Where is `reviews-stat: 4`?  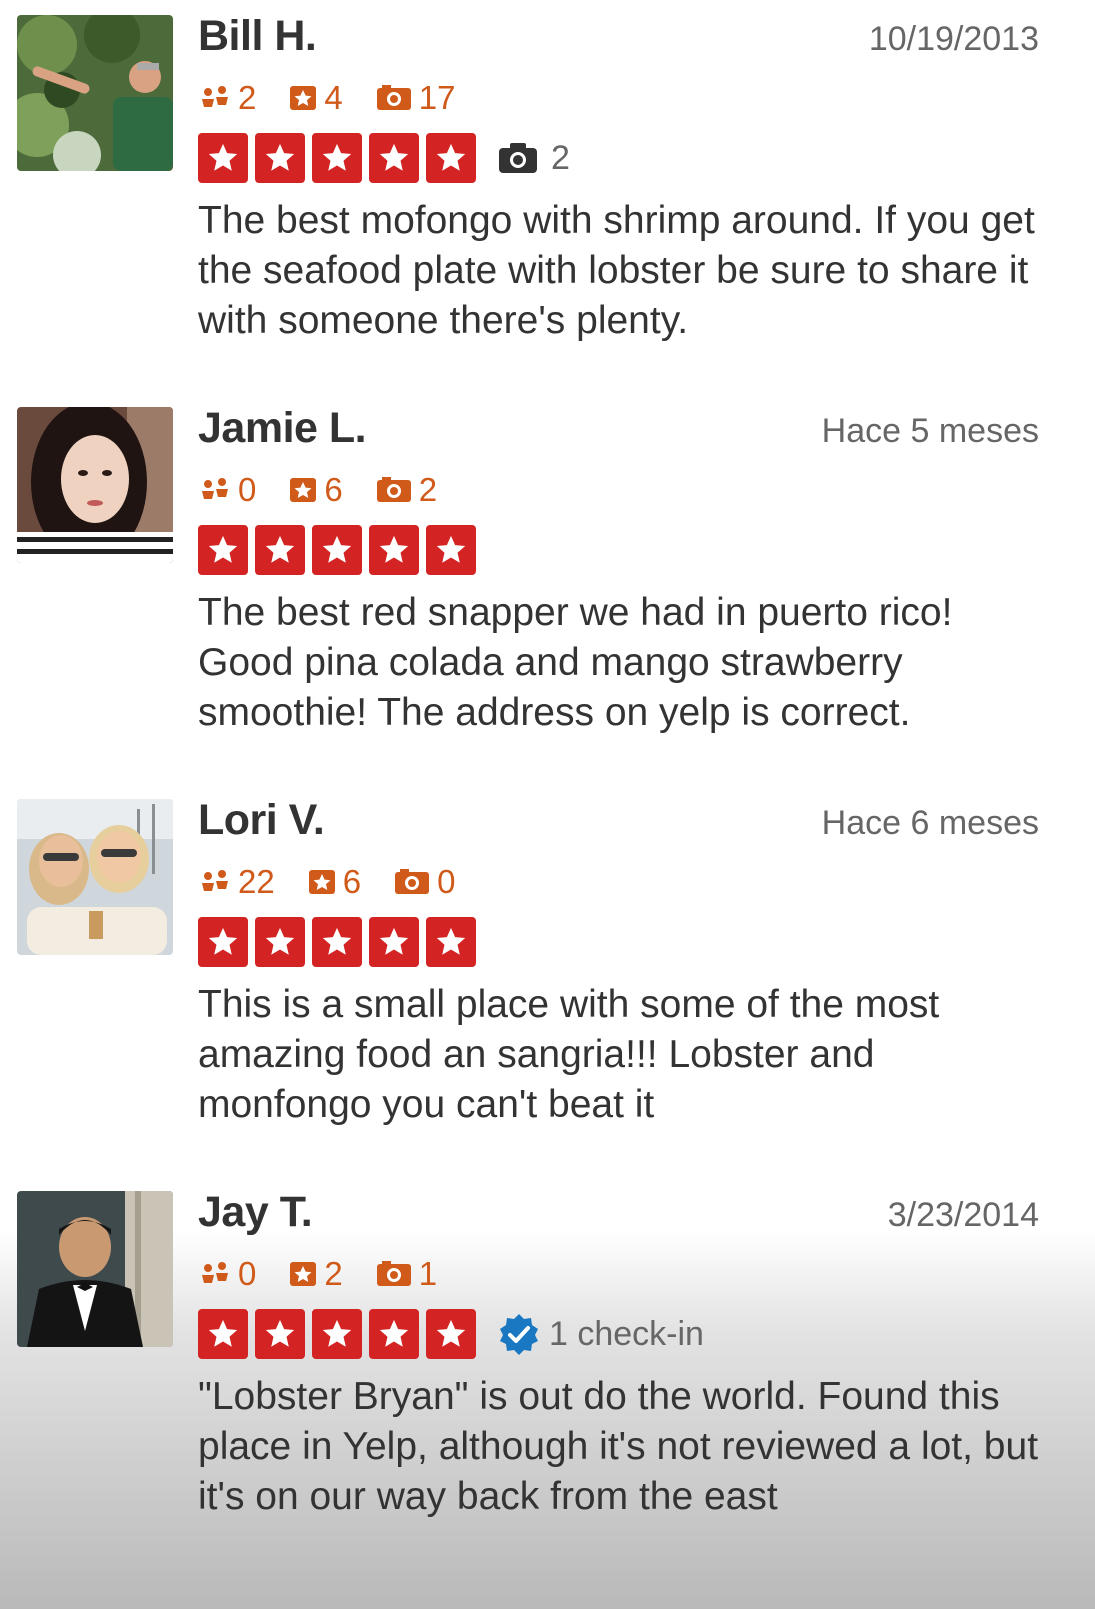 reviews-stat: 4 is located at coordinates (315, 98).